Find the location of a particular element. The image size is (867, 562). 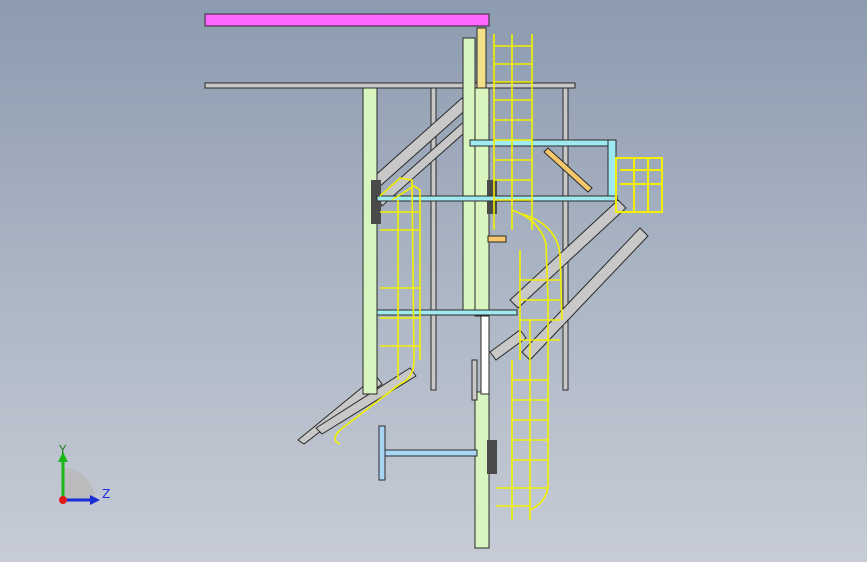

left-green-column is located at coordinates (370, 241).